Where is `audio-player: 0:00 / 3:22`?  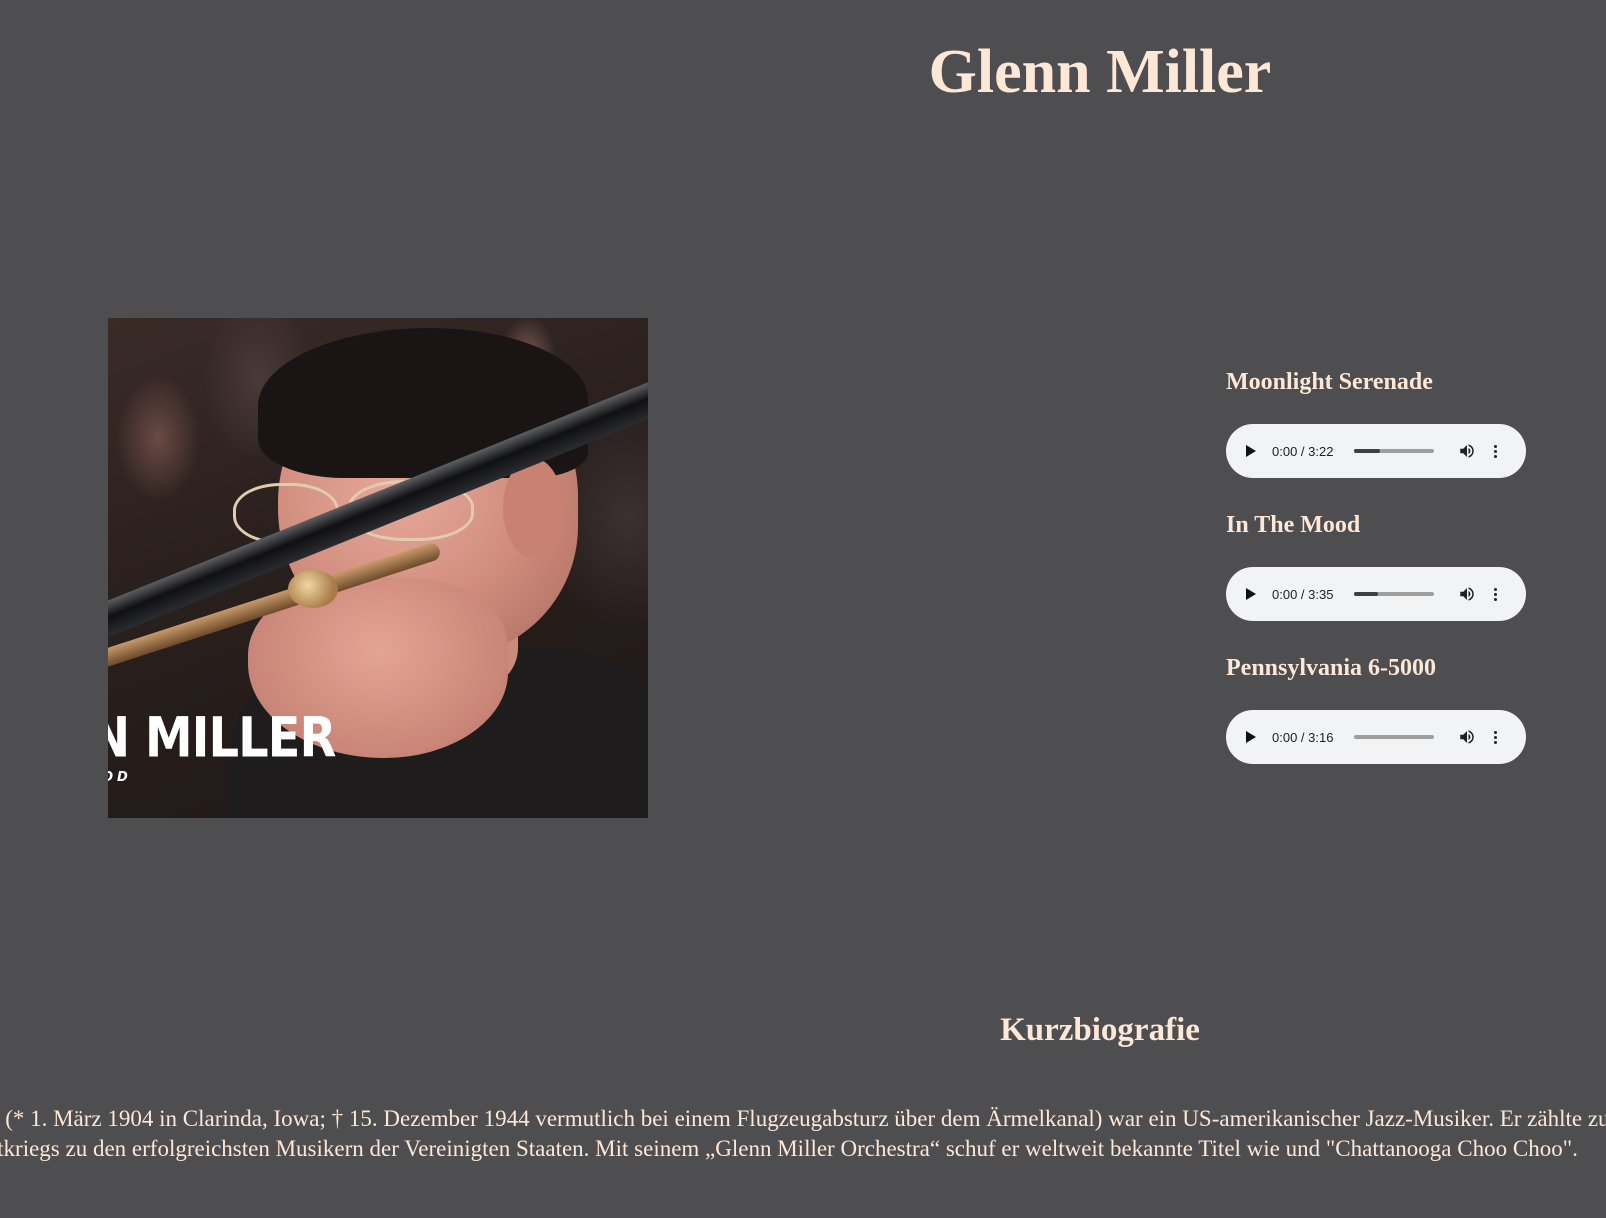 audio-player: 0:00 / 3:22 is located at coordinates (1376, 451).